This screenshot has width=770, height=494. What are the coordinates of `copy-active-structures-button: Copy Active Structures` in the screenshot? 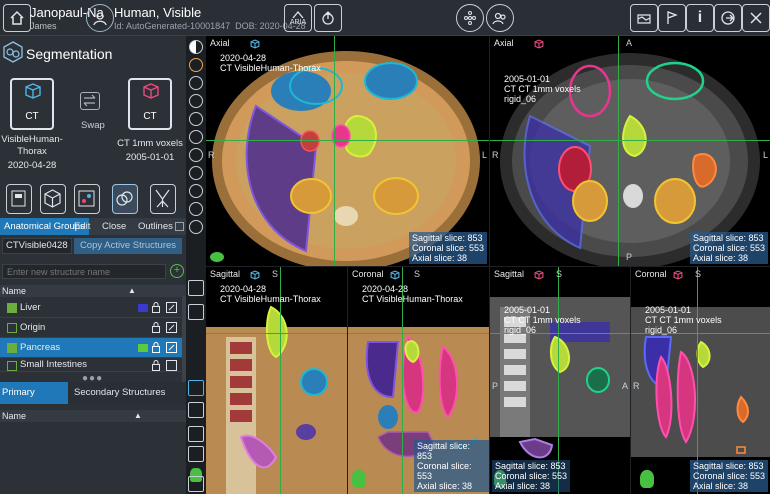 It's located at (128, 246).